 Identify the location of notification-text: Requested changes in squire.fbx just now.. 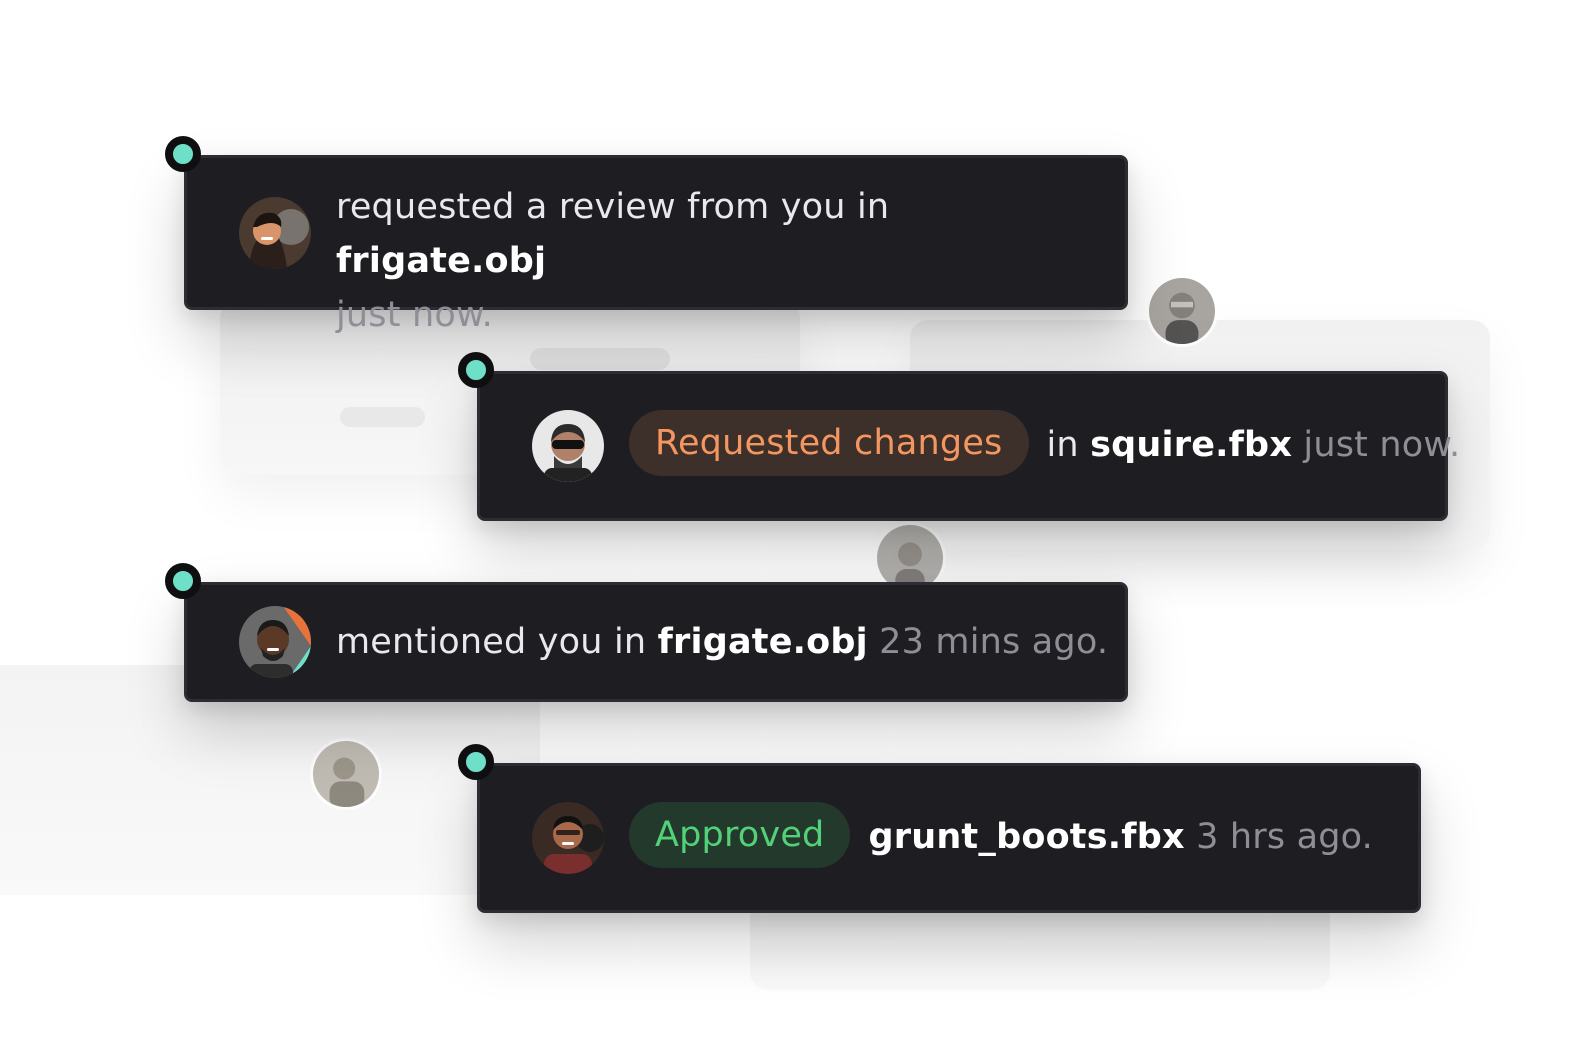
(1044, 443).